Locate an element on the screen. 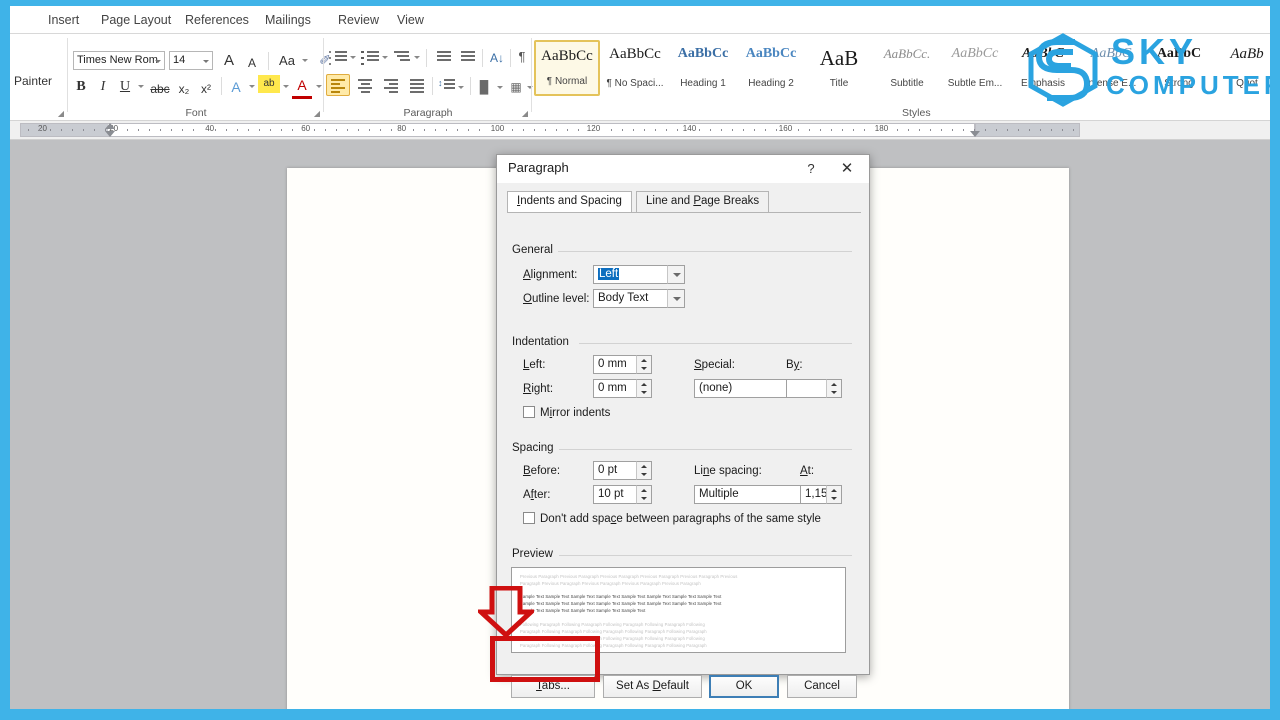  first-line-indent-marker is located at coordinates (110, 126).